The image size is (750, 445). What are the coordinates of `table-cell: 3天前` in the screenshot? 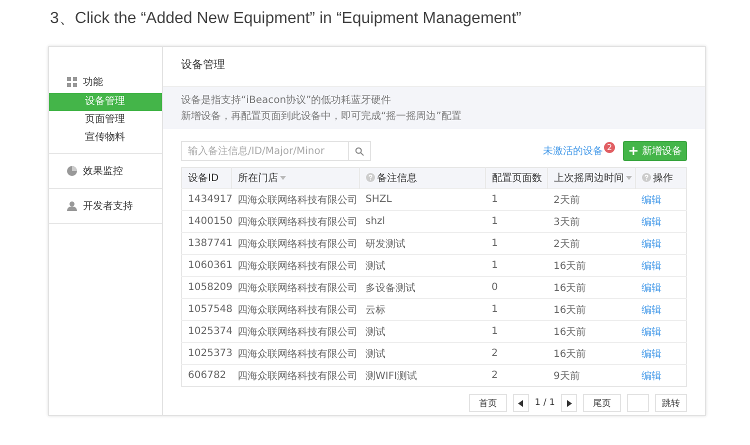 It's located at (592, 221).